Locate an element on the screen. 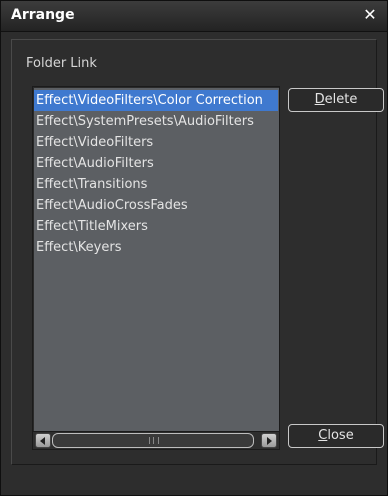  horizontal-scrollbar is located at coordinates (156, 440).